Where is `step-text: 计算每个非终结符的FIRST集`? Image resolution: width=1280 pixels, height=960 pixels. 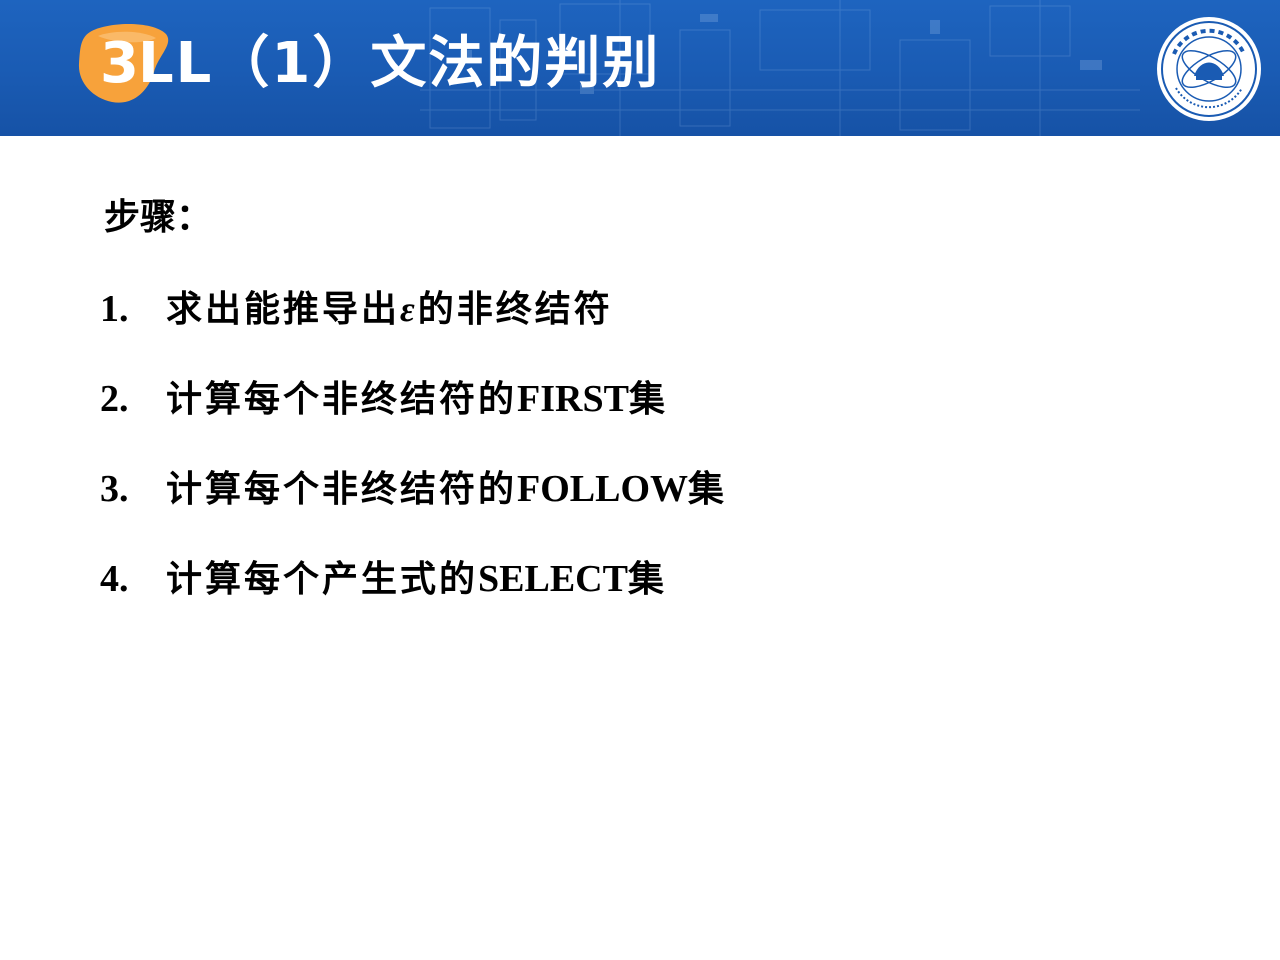 step-text: 计算每个非终结符的FIRST集 is located at coordinates (417, 399).